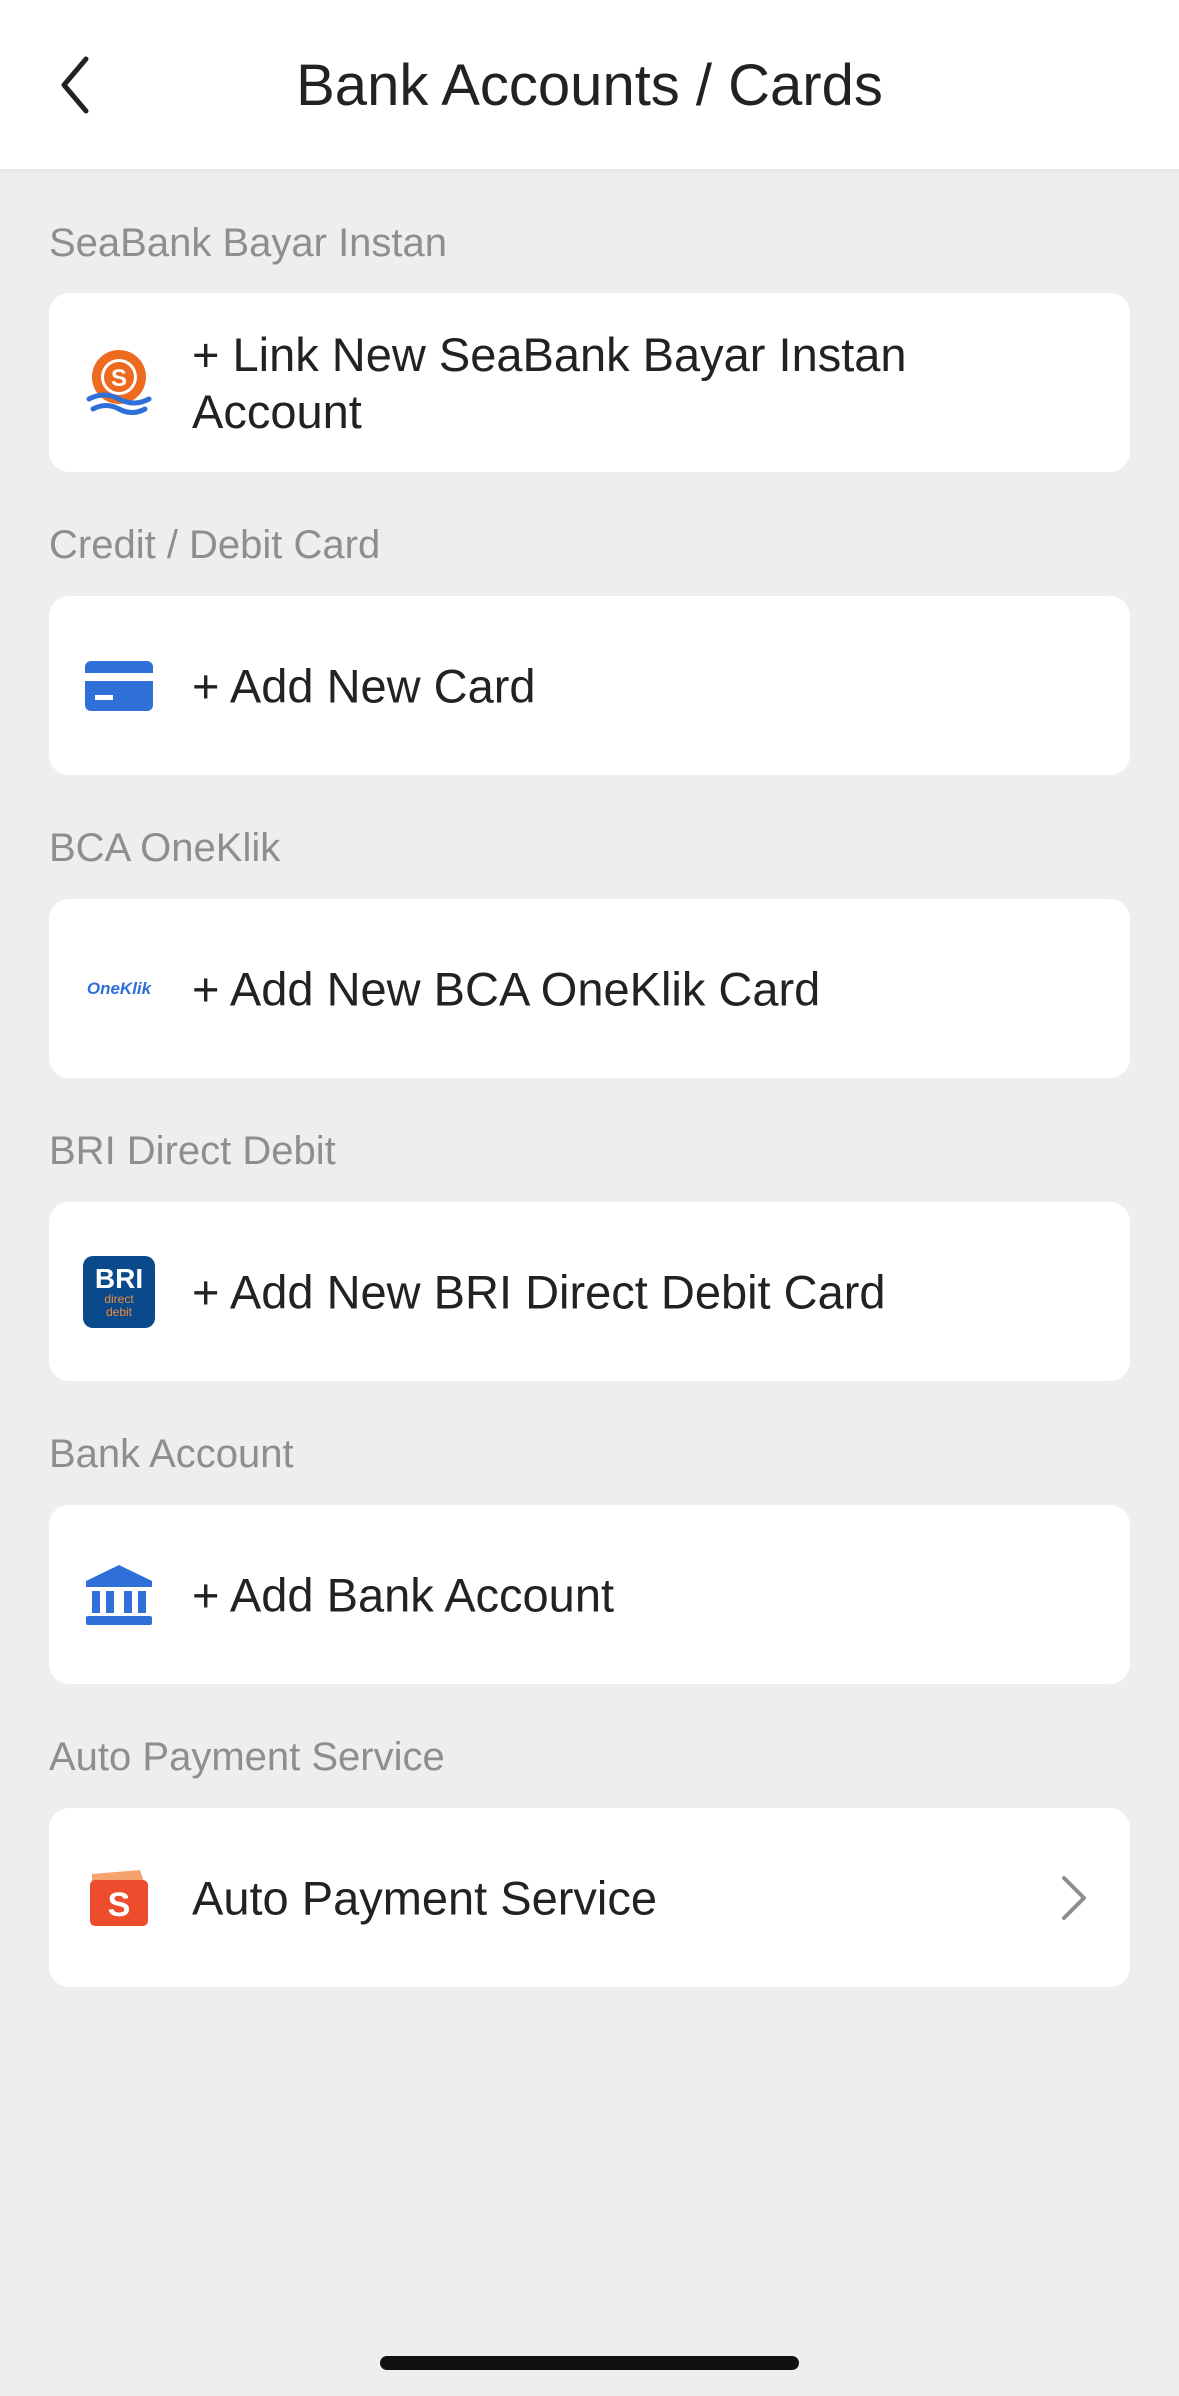 This screenshot has width=1179, height=2396. I want to click on add-bank-account-label: + Add Bank Account, so click(403, 1594).